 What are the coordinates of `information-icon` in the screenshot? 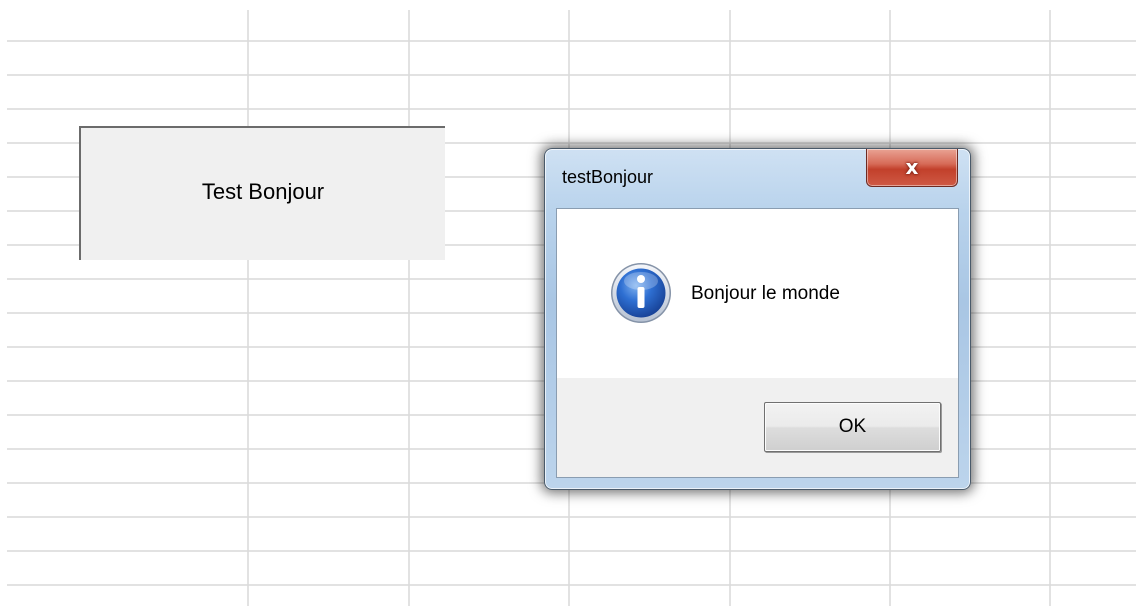 It's located at (641, 293).